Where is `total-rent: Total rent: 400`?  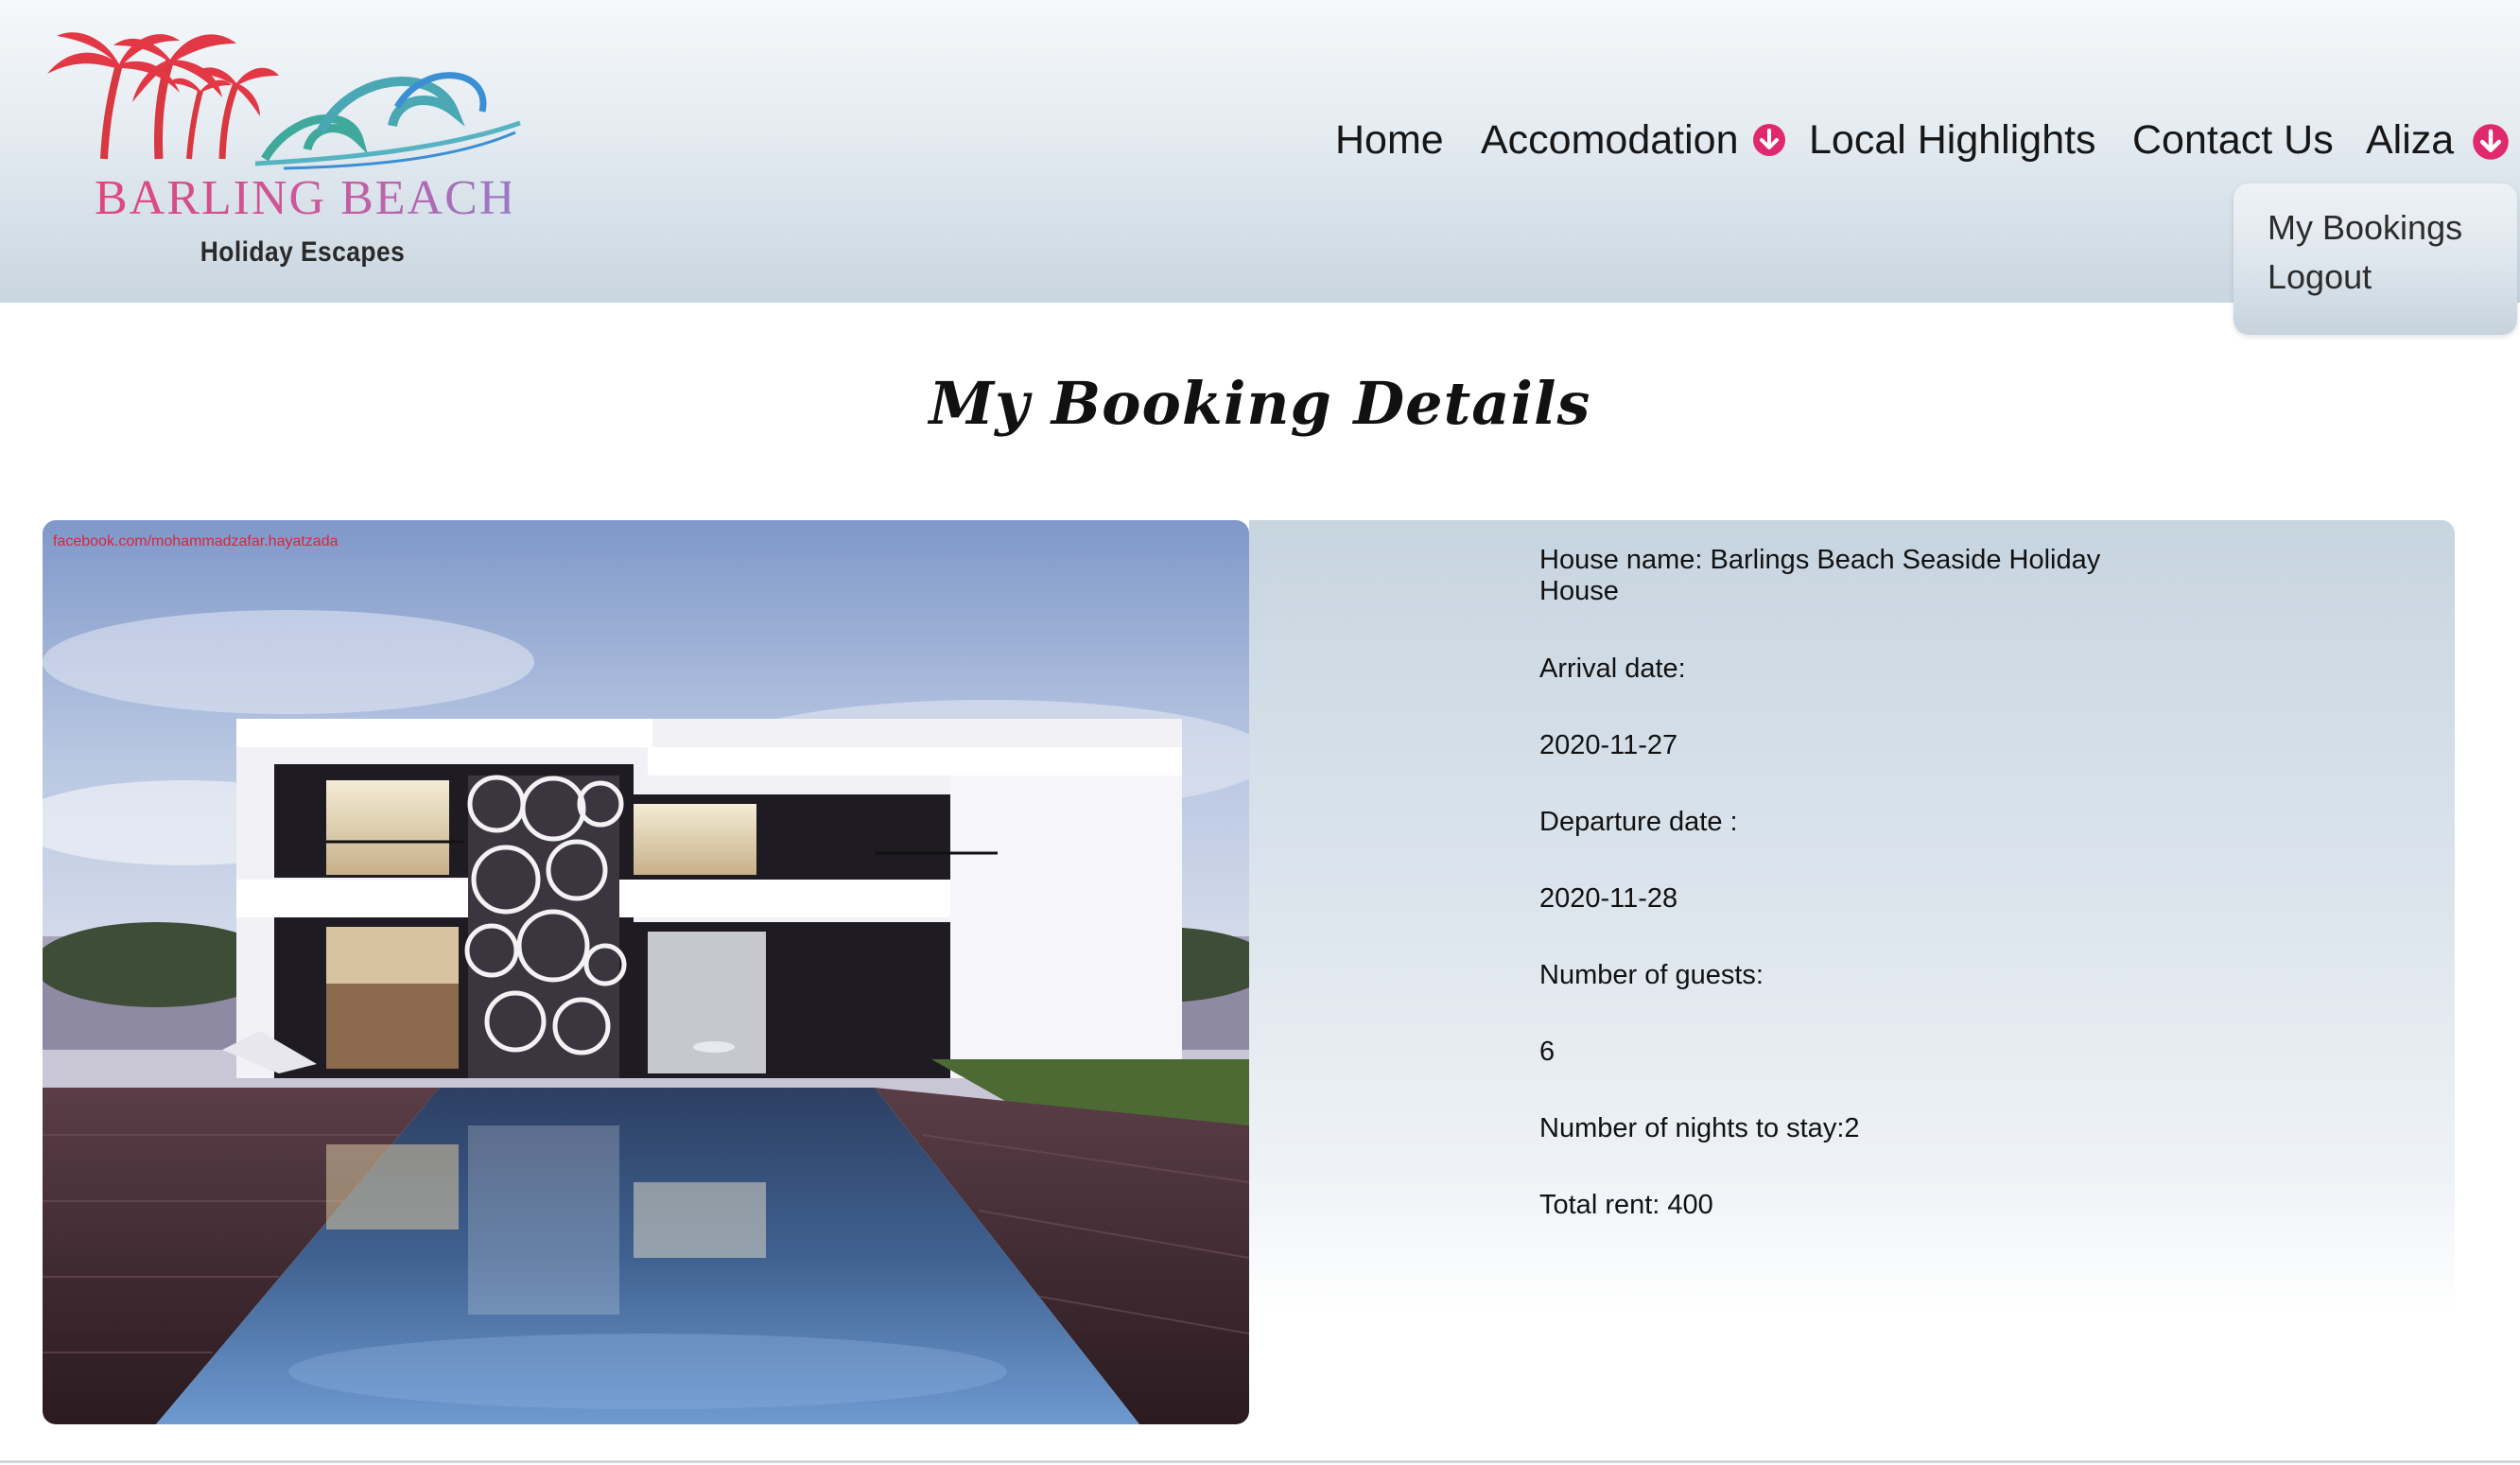 total-rent: Total rent: 400 is located at coordinates (1626, 1205).